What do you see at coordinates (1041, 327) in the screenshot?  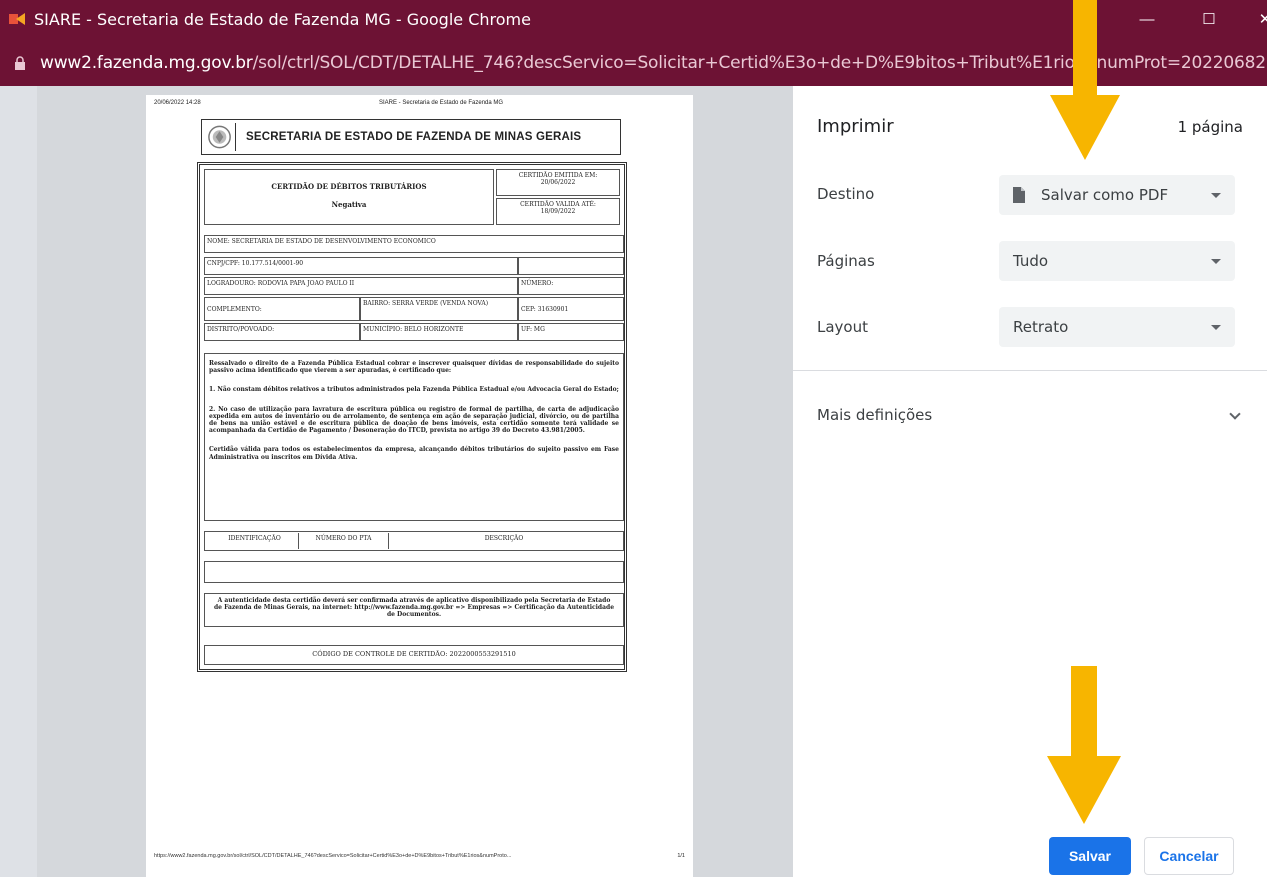 I see `layout-value: Retrato` at bounding box center [1041, 327].